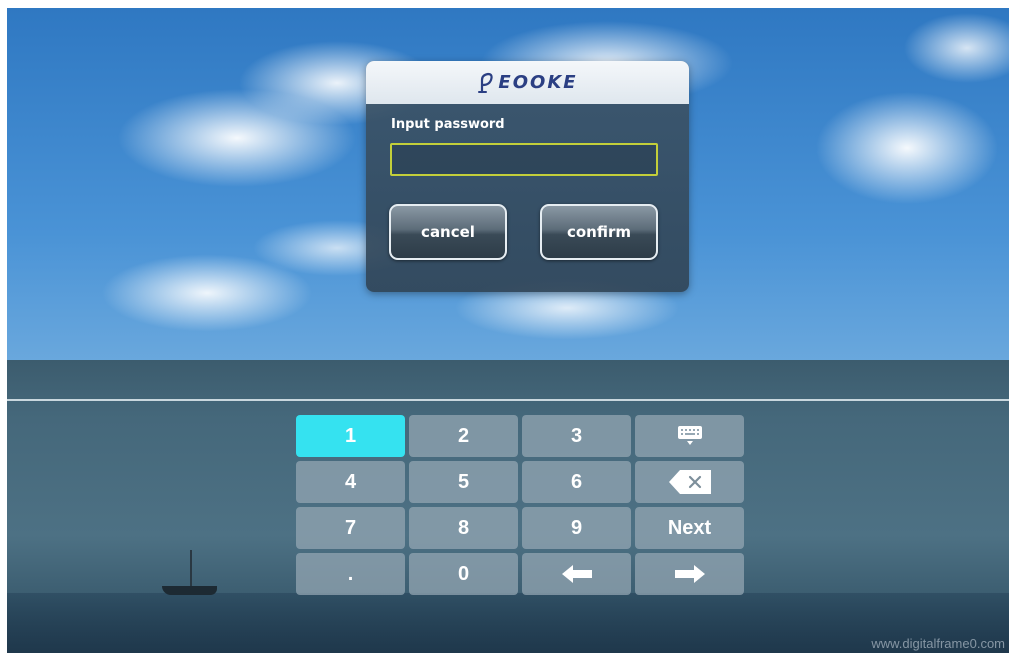 The height and width of the screenshot is (657, 1014). I want to click on move-right-key, so click(689, 574).